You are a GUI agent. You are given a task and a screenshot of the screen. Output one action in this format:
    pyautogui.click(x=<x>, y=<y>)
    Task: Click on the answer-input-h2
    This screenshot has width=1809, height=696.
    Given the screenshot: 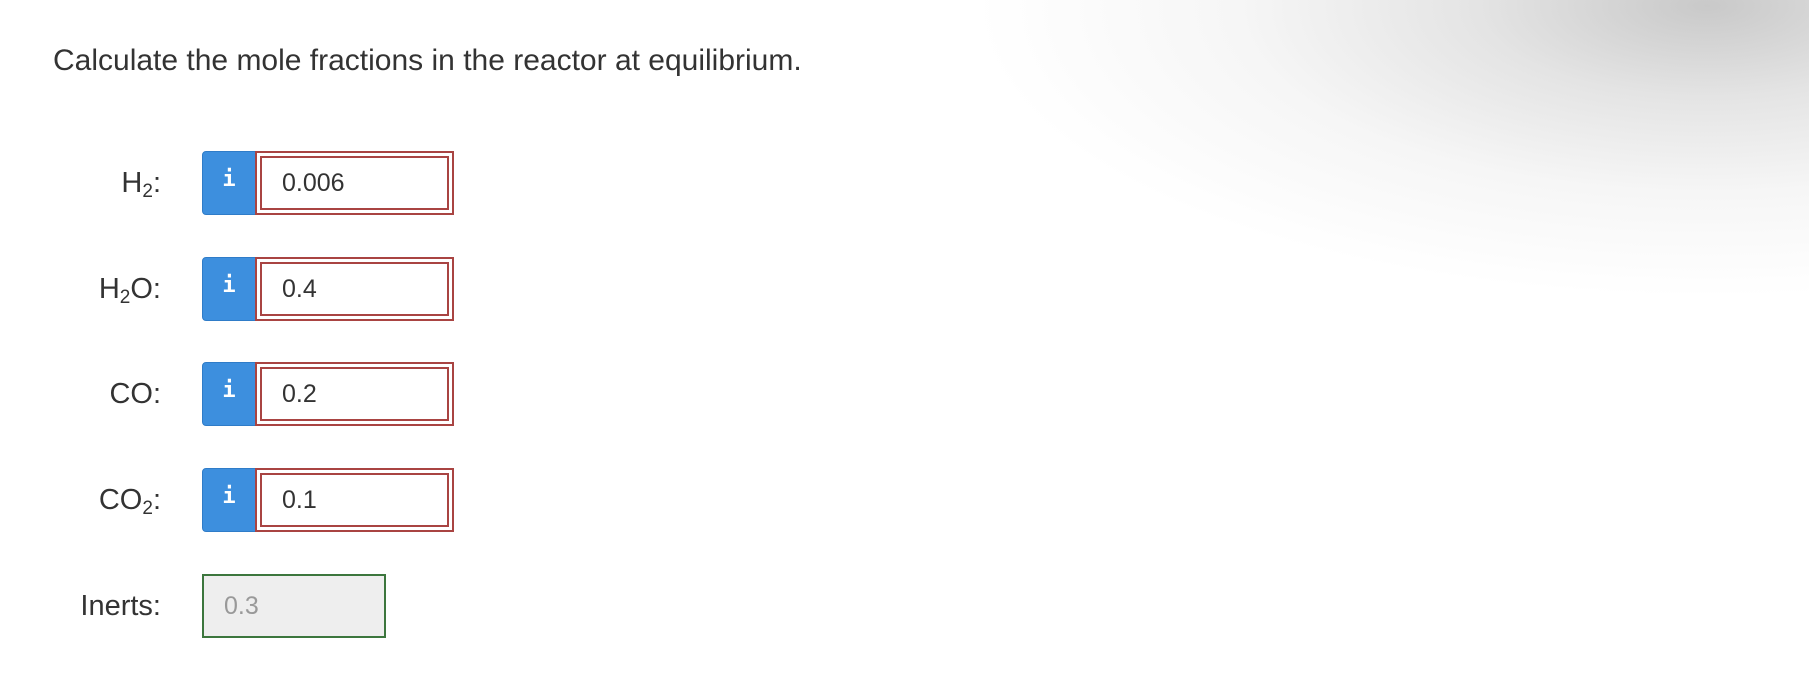 What is the action you would take?
    pyautogui.click(x=354, y=183)
    